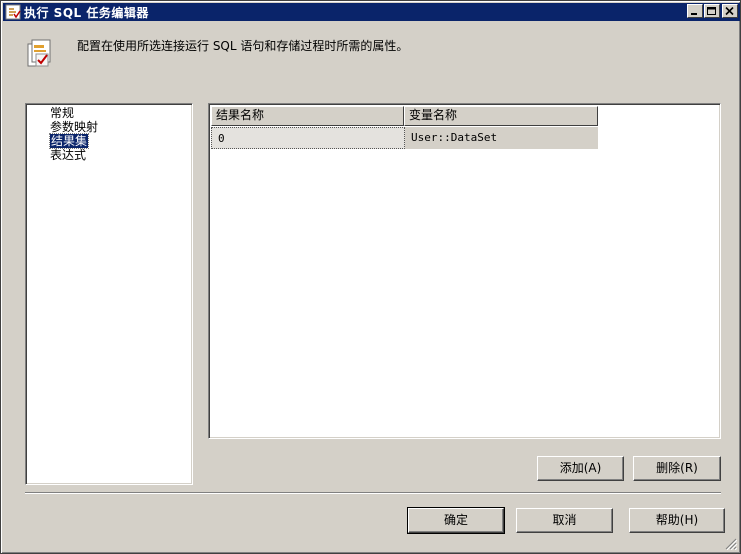 This screenshot has width=741, height=554. I want to click on nav-item-label: 参数映射, so click(74, 127).